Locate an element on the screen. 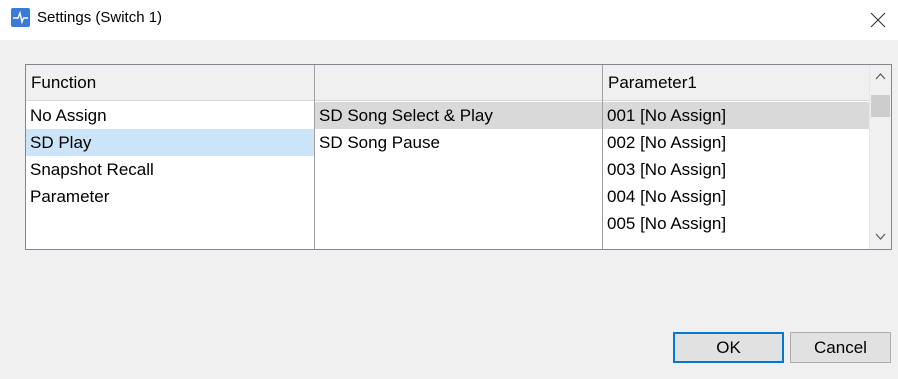  scroll-thumb is located at coordinates (880, 106).